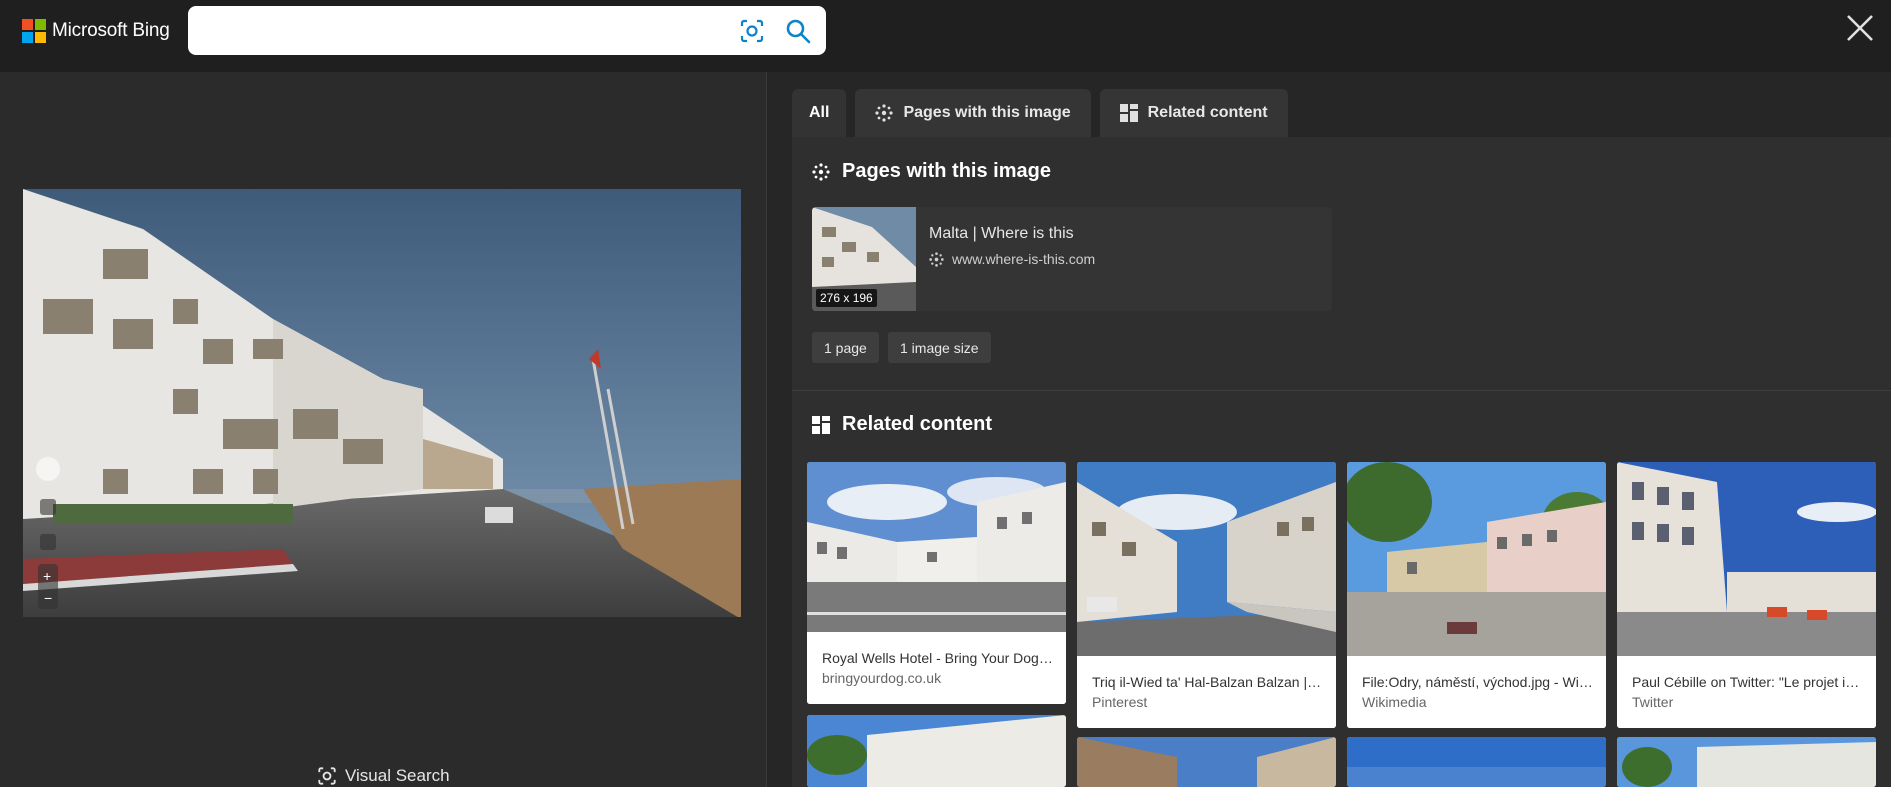 Image resolution: width=1891 pixels, height=787 pixels. What do you see at coordinates (1653, 702) in the screenshot?
I see `card-source: Twitter` at bounding box center [1653, 702].